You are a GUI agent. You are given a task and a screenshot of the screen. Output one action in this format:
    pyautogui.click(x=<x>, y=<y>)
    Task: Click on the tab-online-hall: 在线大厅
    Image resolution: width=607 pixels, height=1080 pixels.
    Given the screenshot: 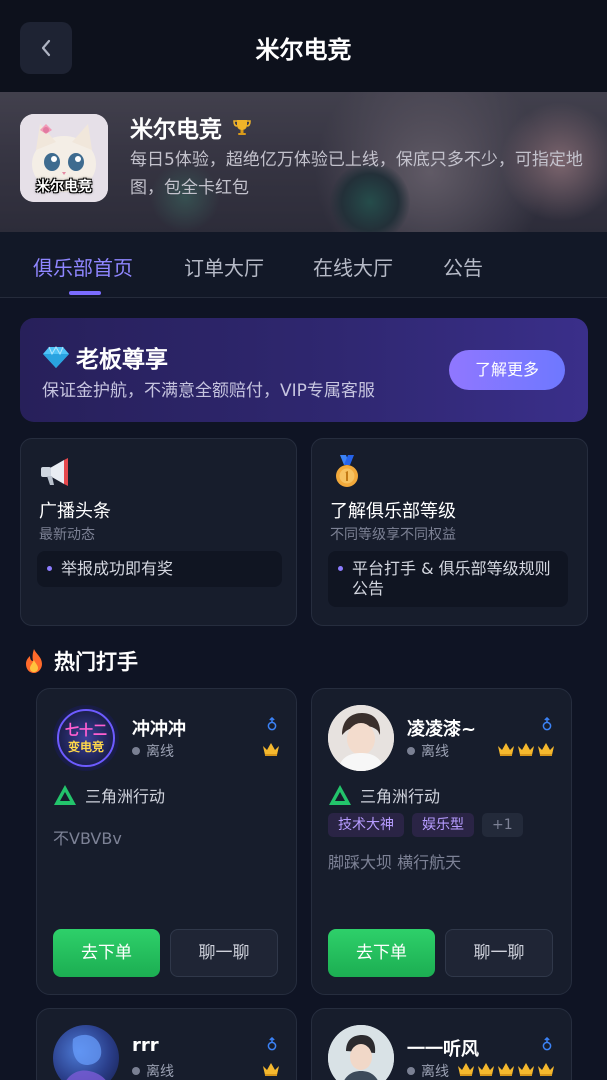 What is the action you would take?
    pyautogui.click(x=353, y=266)
    